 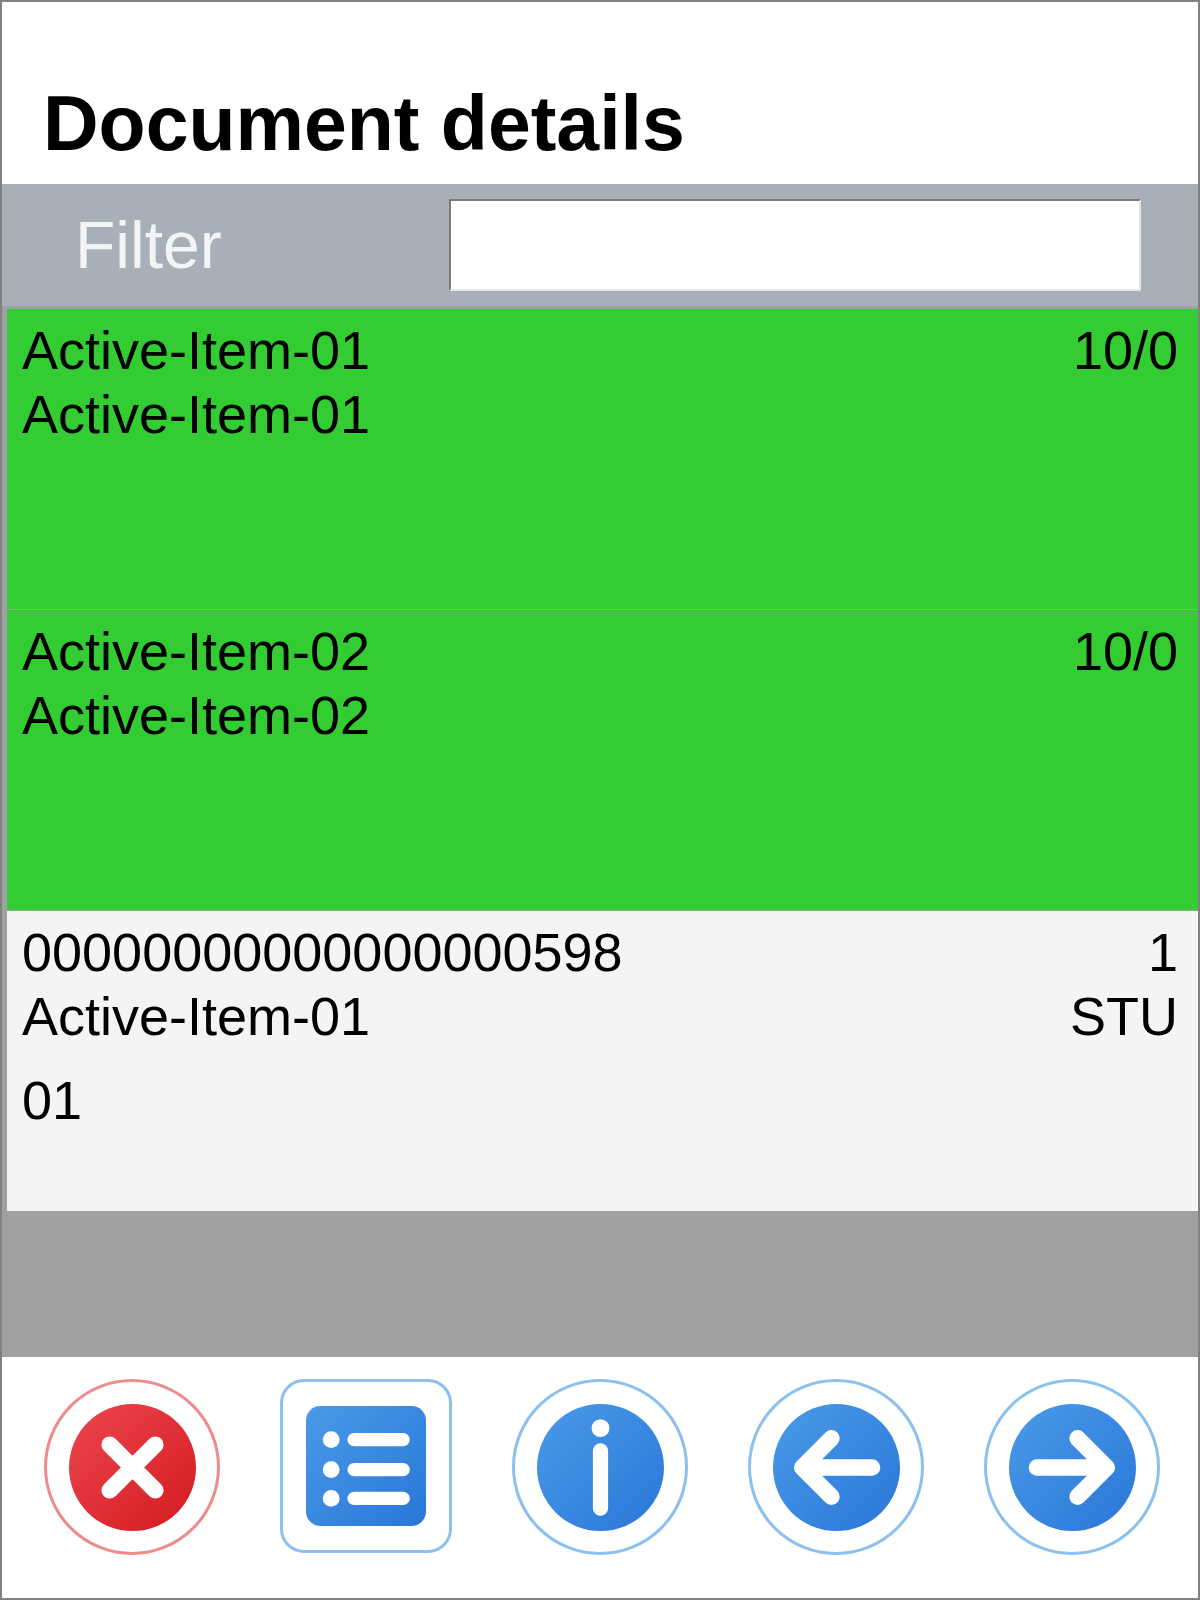 I want to click on page-title: Document details, so click(x=364, y=123).